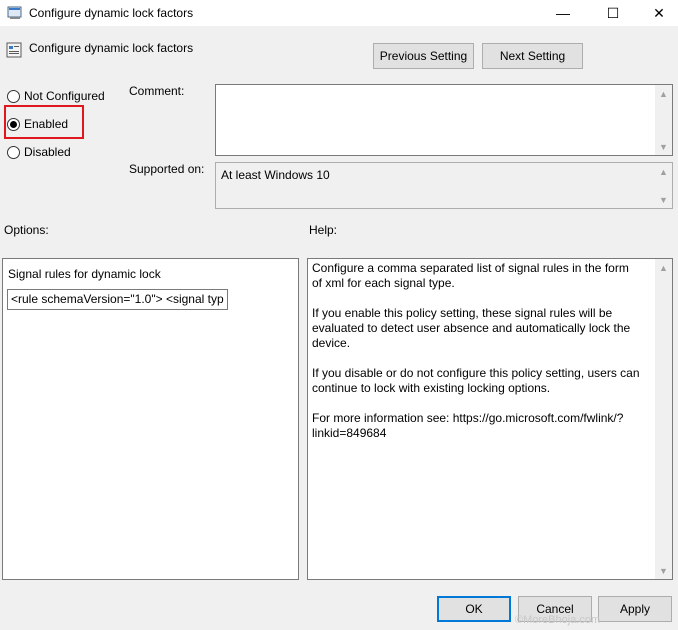 This screenshot has height=630, width=678. I want to click on comment-textarea: ▲ ▼, so click(444, 120).